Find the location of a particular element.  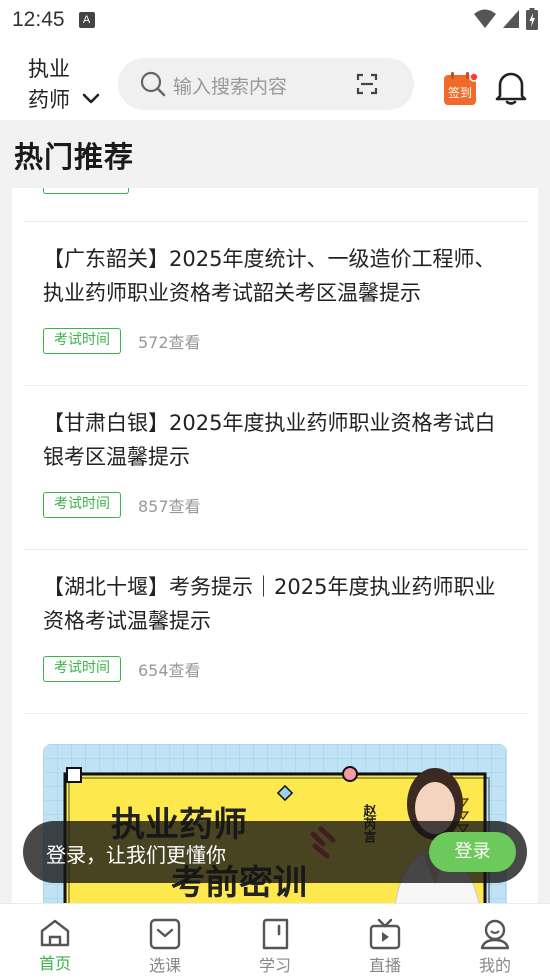

status-time: 12:45 is located at coordinates (38, 19).